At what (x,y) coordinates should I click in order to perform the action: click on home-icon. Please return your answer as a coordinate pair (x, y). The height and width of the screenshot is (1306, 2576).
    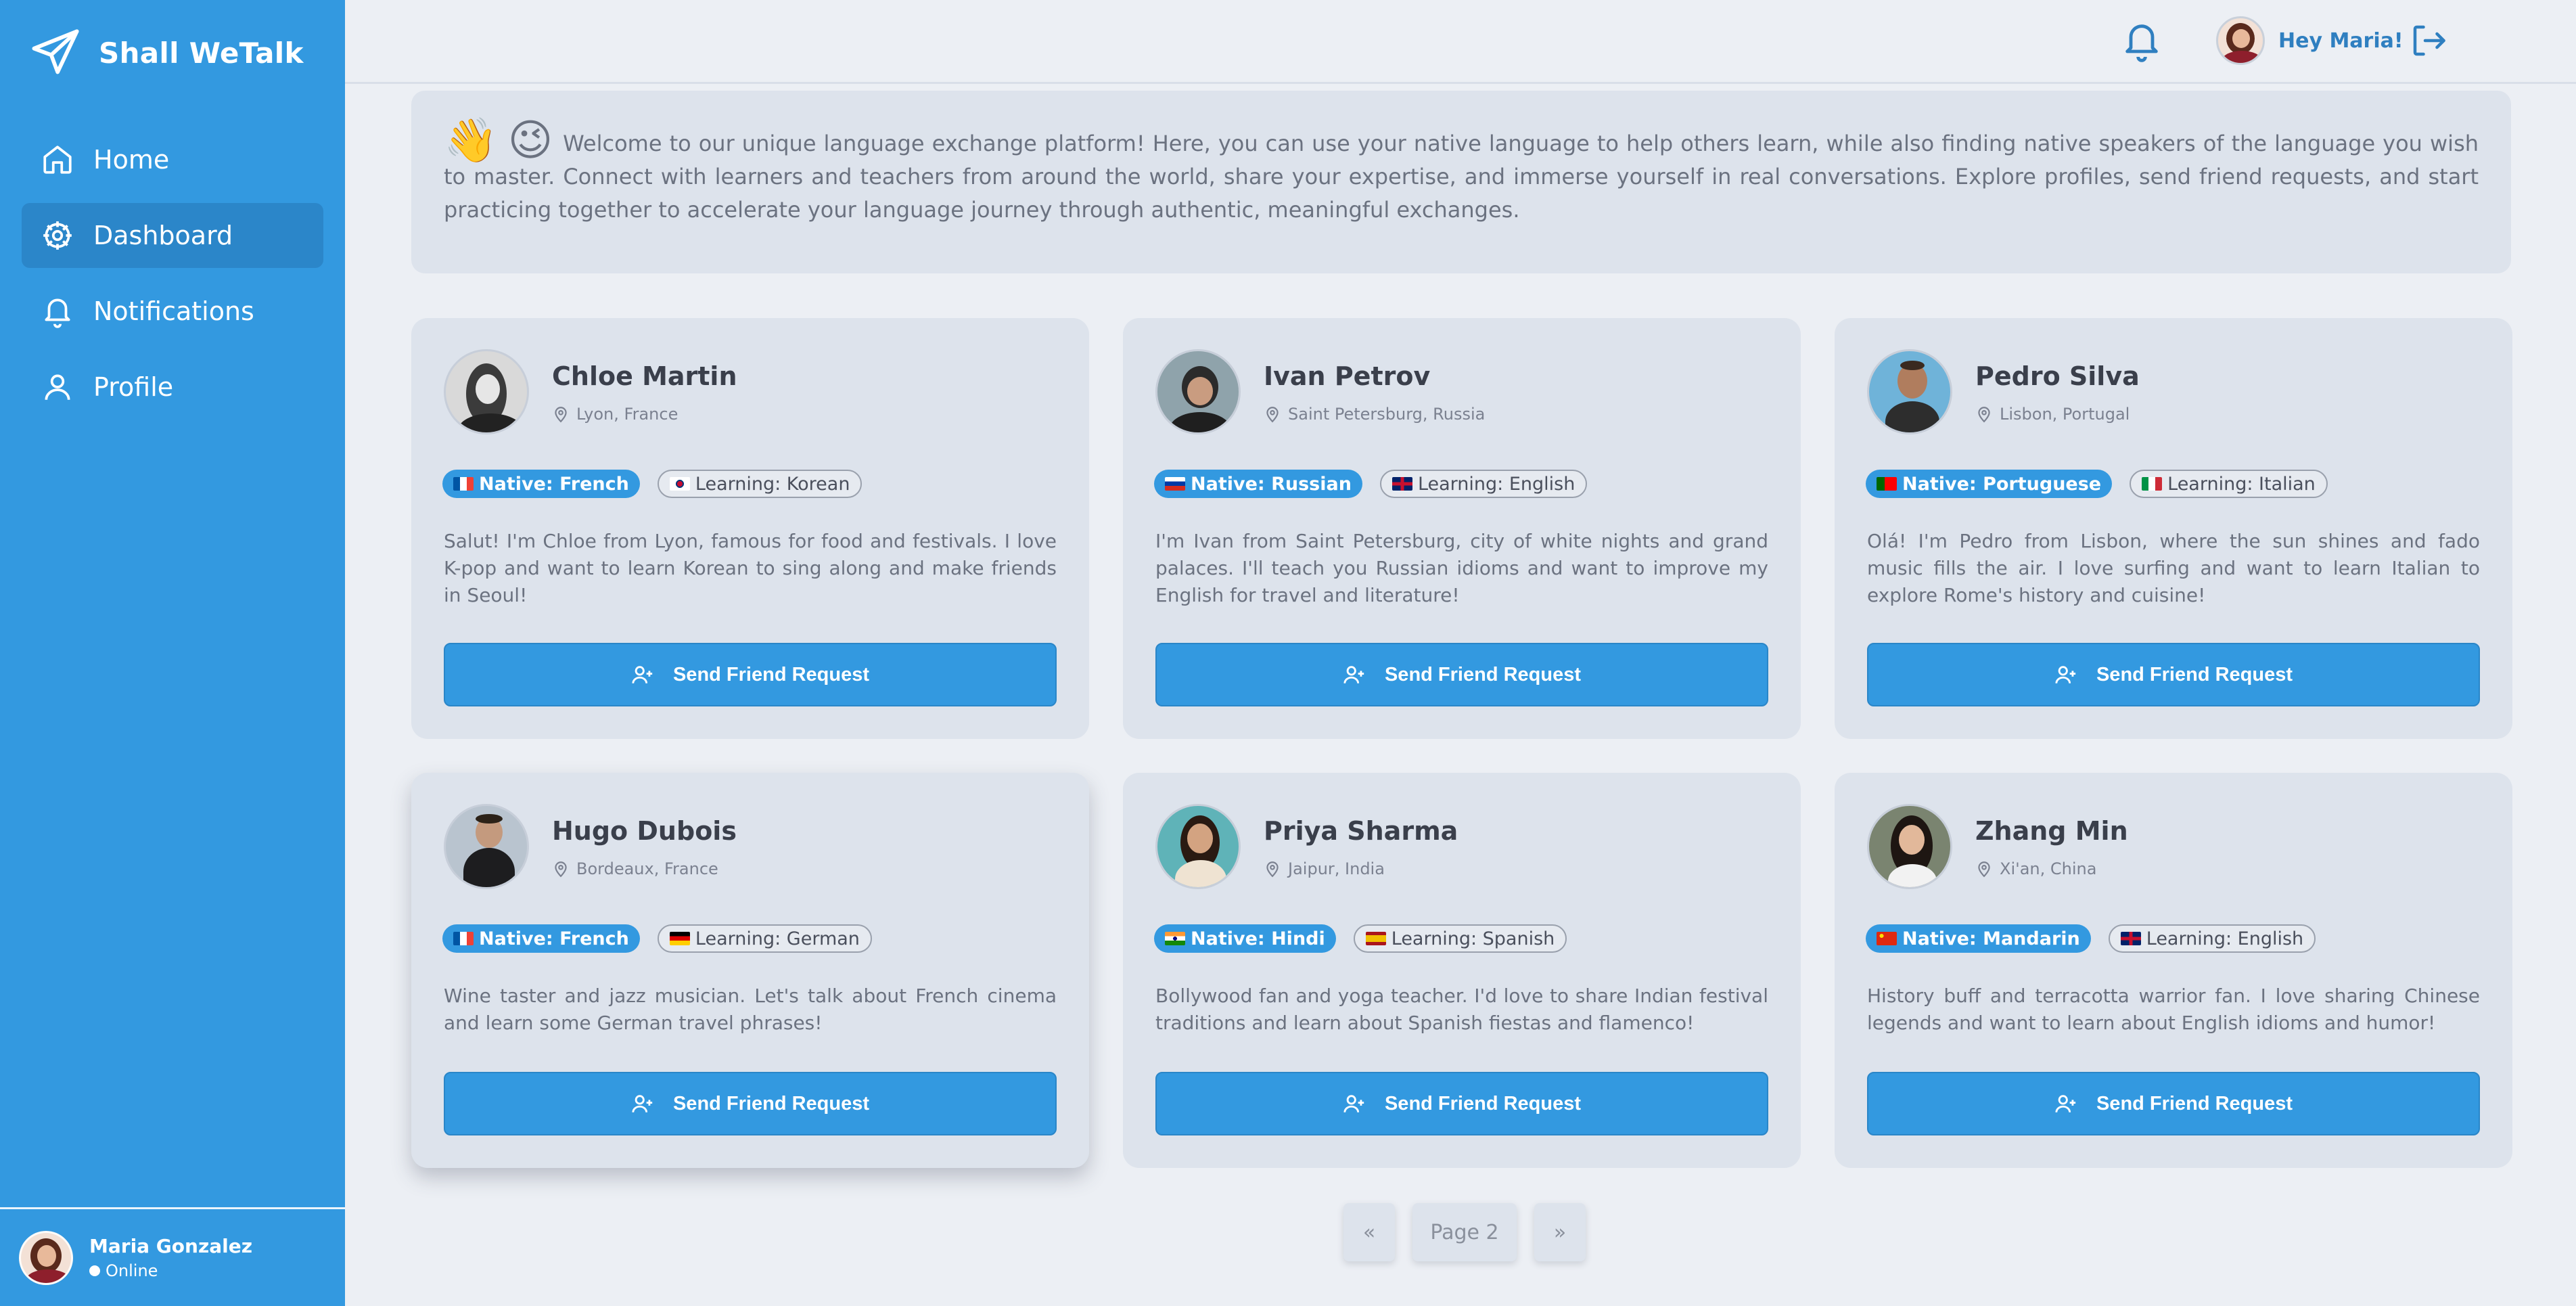
    Looking at the image, I should click on (57, 159).